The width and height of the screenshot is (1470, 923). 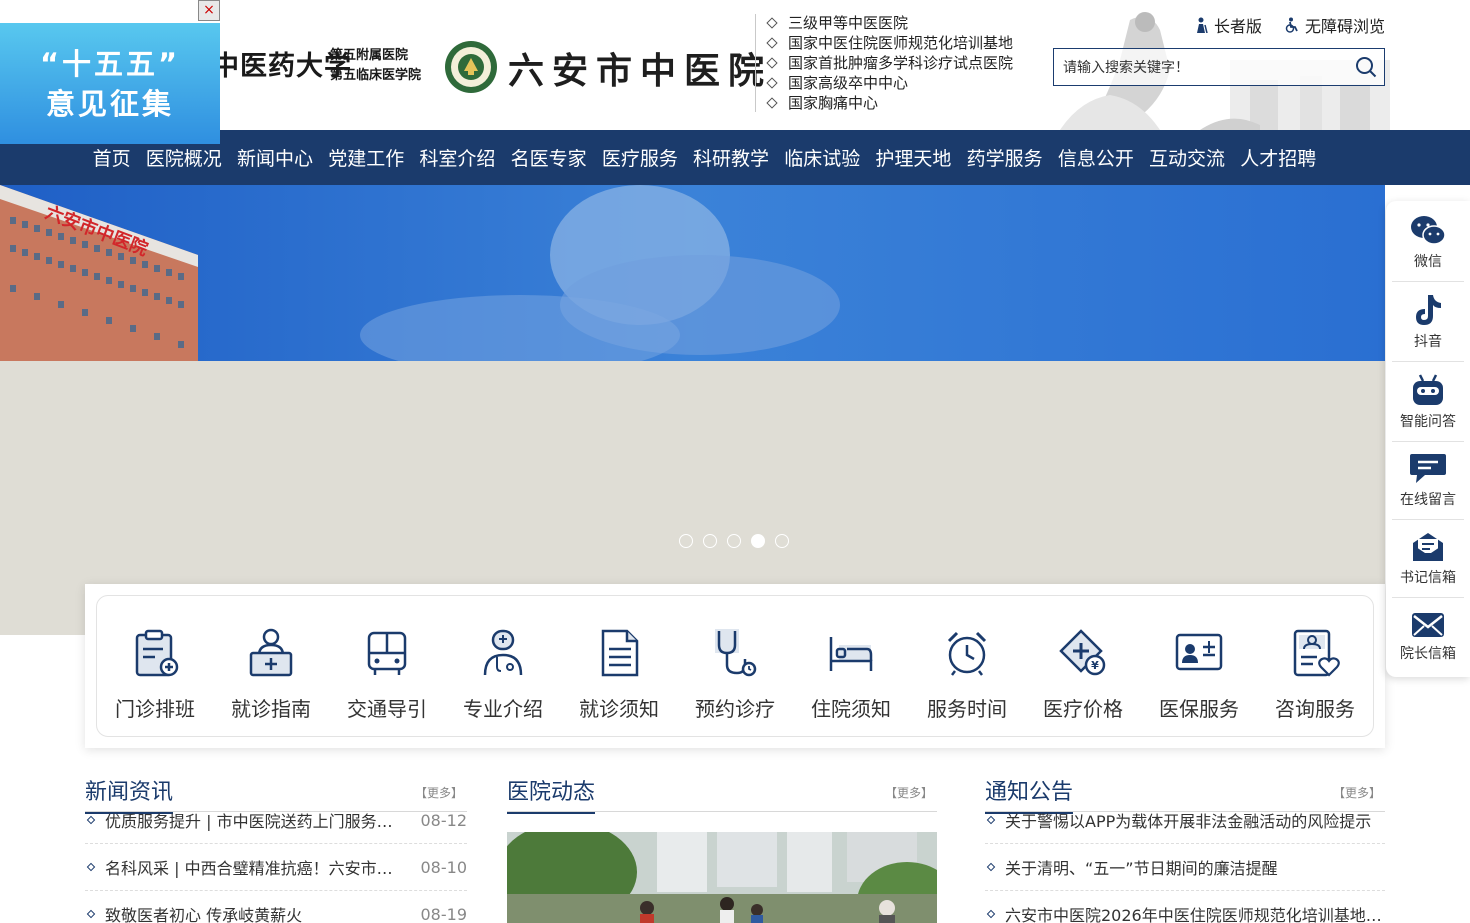 I want to click on service-label: 就诊须知, so click(x=619, y=709).